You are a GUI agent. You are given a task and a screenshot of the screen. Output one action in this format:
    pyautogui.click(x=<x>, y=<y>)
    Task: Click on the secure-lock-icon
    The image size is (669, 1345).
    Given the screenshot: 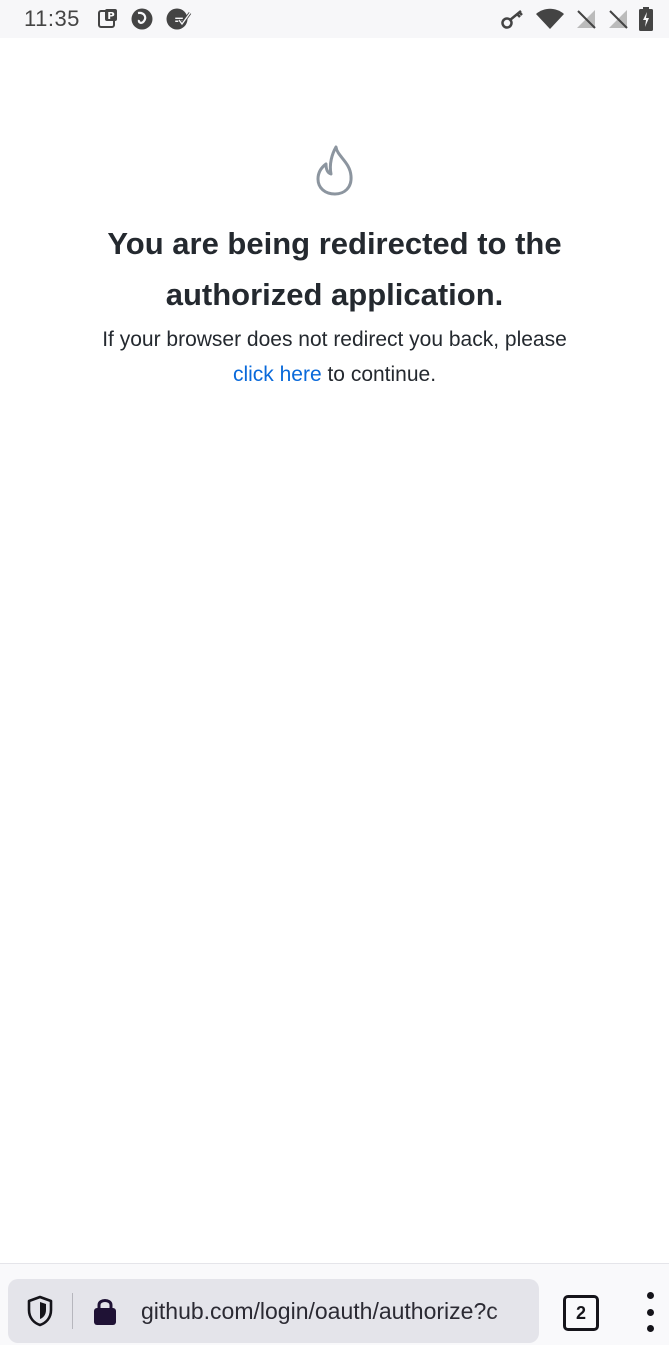 What is the action you would take?
    pyautogui.click(x=105, y=1311)
    